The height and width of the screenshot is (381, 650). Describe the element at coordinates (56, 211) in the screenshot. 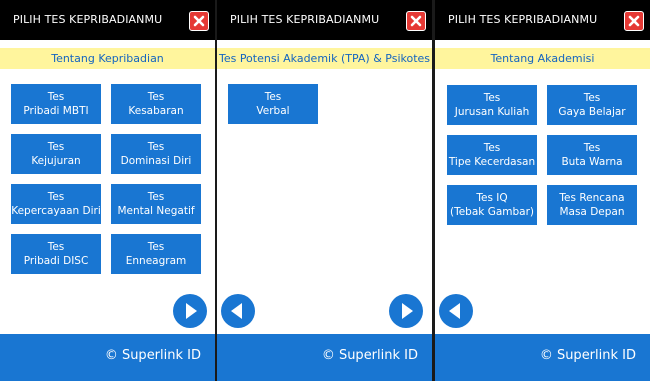

I see `tile-label-line2: Kepercayaan Diri` at that location.